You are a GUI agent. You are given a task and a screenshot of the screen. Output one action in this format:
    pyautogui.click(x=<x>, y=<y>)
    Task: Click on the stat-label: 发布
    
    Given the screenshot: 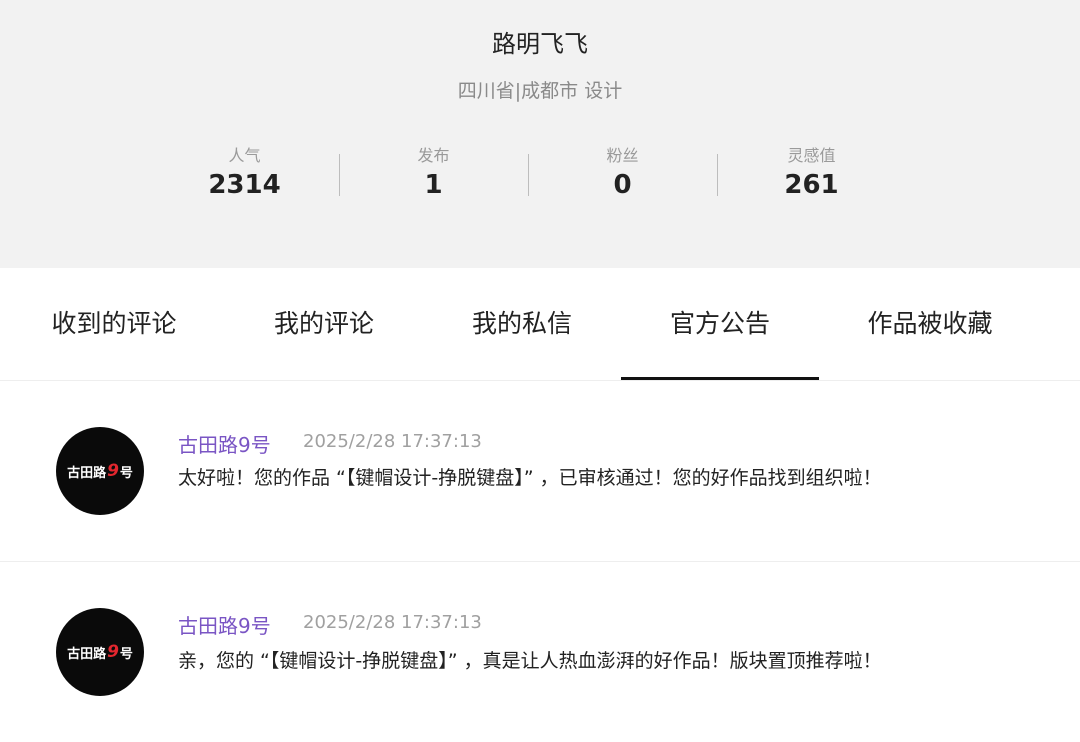 What is the action you would take?
    pyautogui.click(x=433, y=155)
    